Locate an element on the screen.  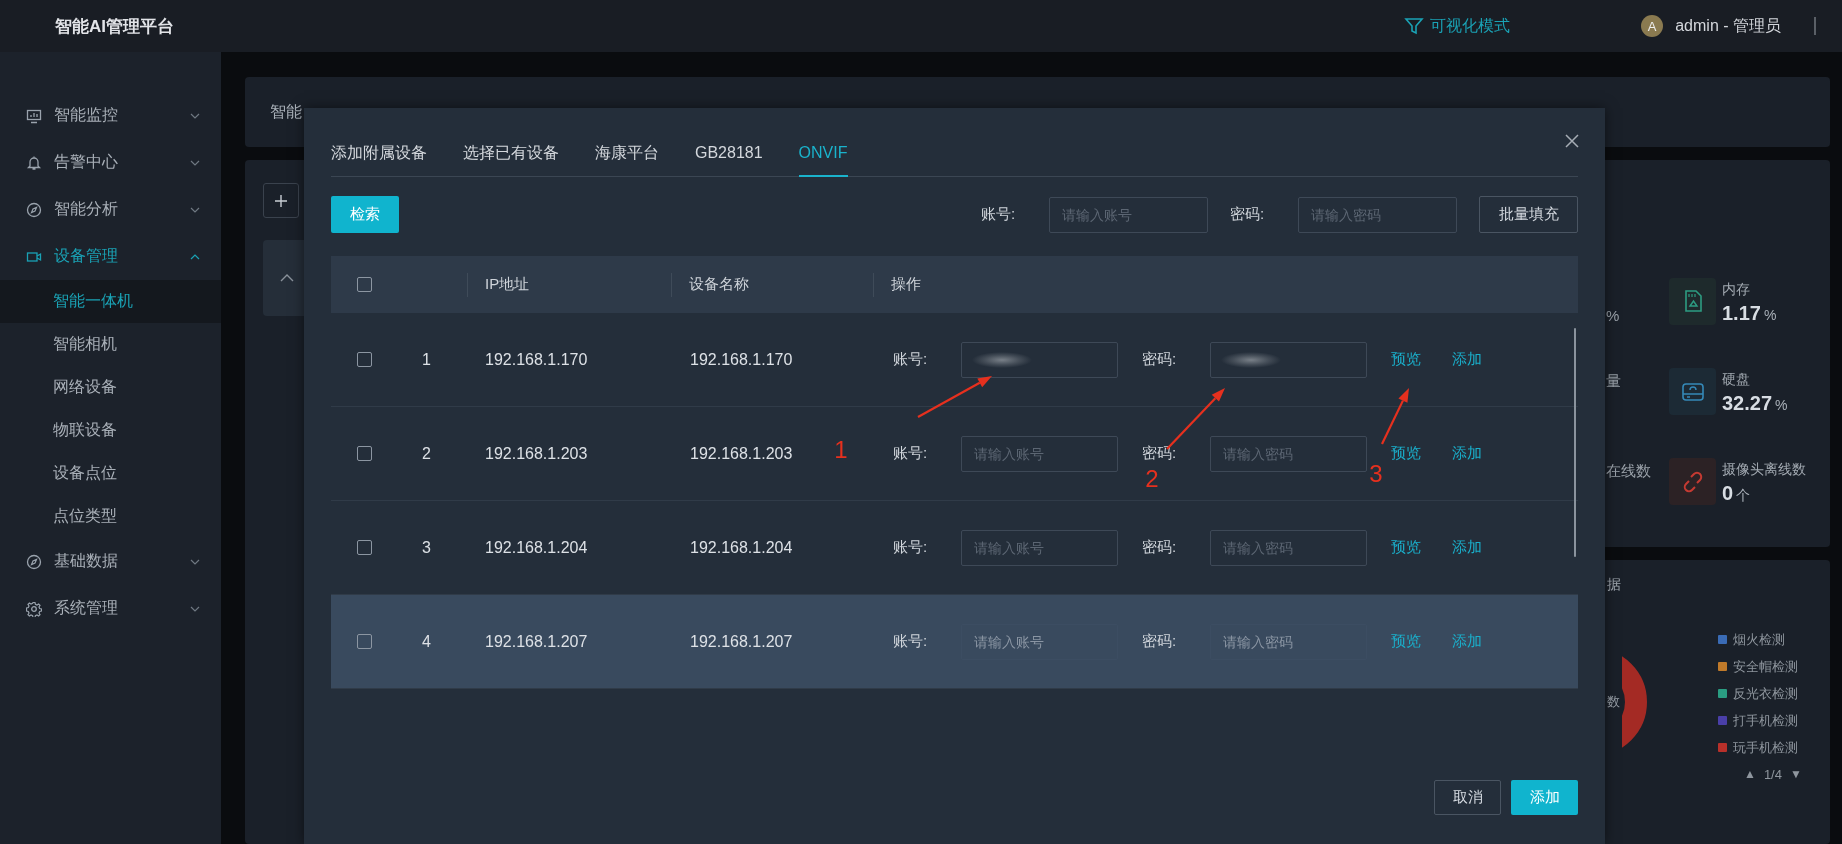
account-field is located at coordinates (1039, 359).